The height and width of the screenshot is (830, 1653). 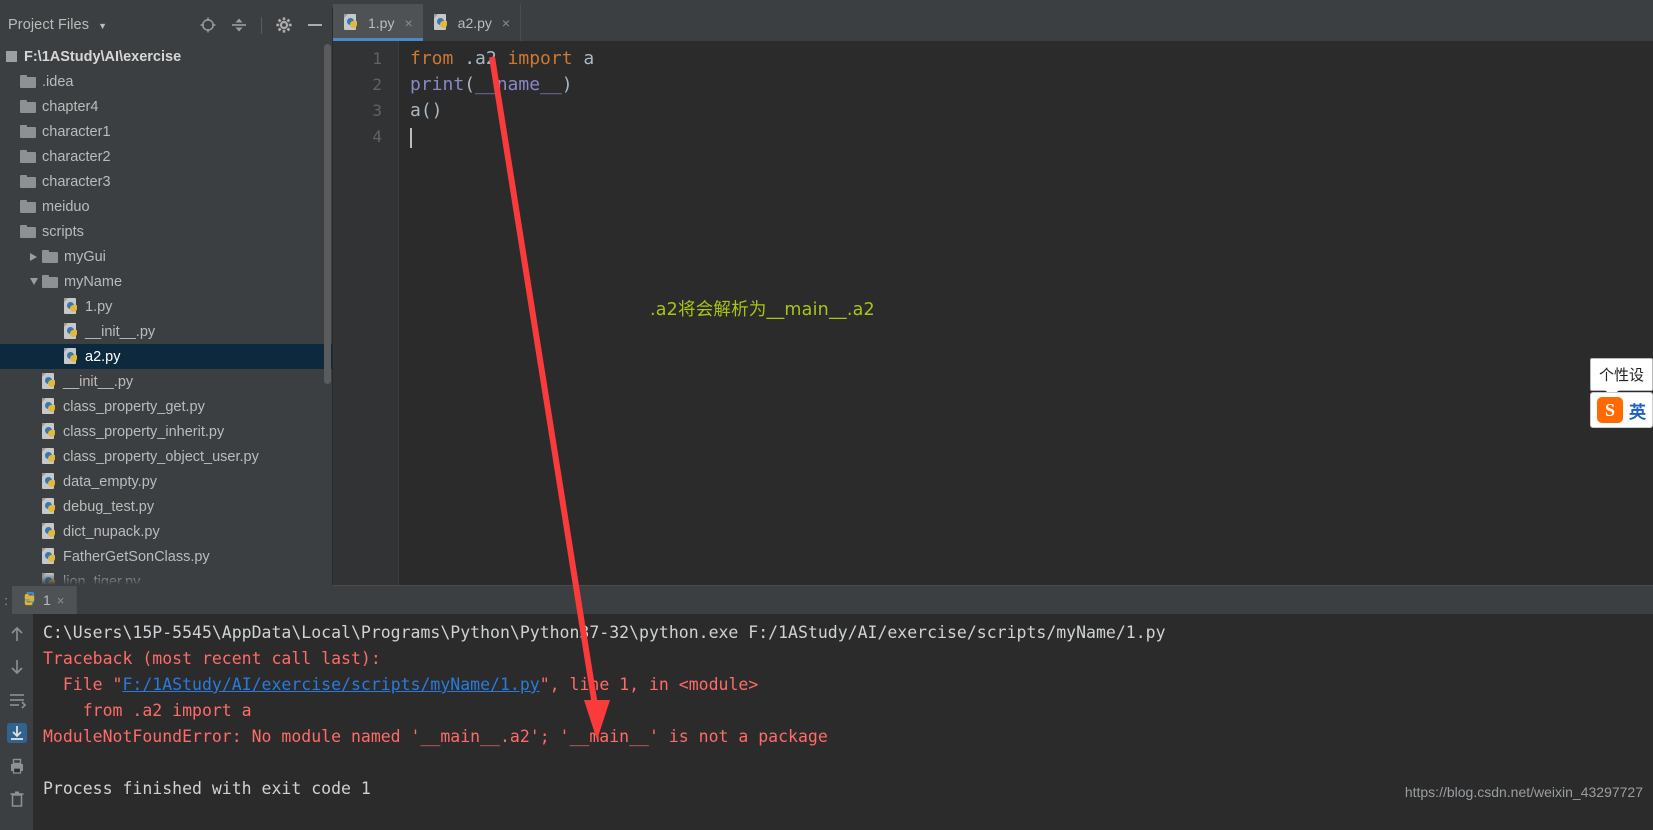 What do you see at coordinates (93, 281) in the screenshot?
I see `tree-row-label: myName` at bounding box center [93, 281].